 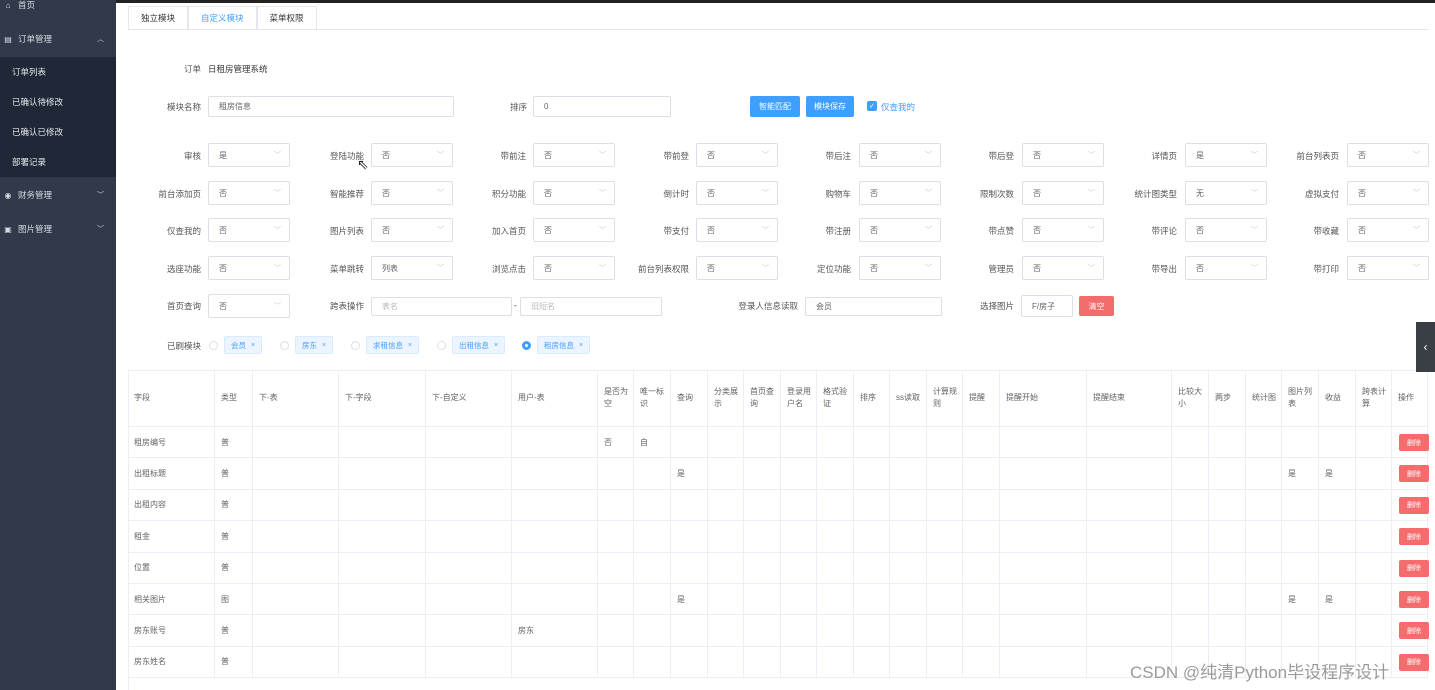 I want to click on sidebar-item-finance: ◉ 财务管理 ﹀, so click(x=58, y=195).